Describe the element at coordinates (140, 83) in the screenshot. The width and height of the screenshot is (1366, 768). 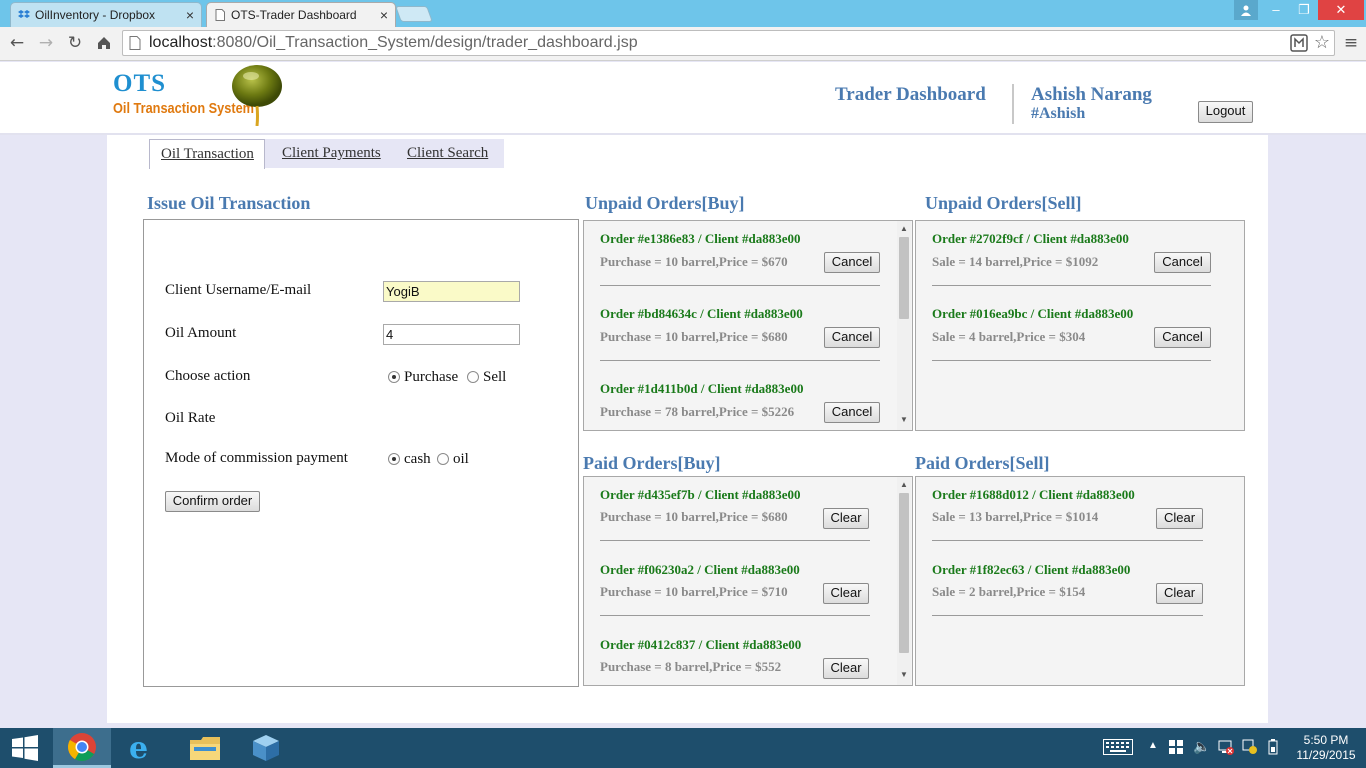
I see `logo-title: OTS` at that location.